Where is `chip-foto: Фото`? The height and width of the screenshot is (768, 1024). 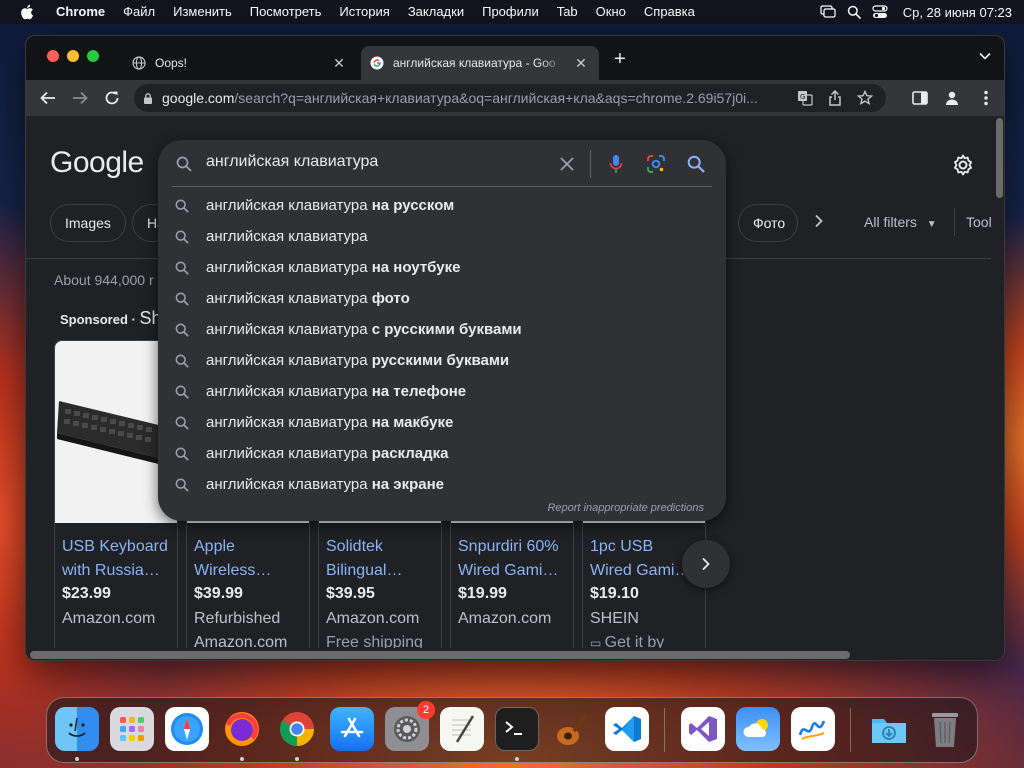
chip-foto: Фото is located at coordinates (768, 223).